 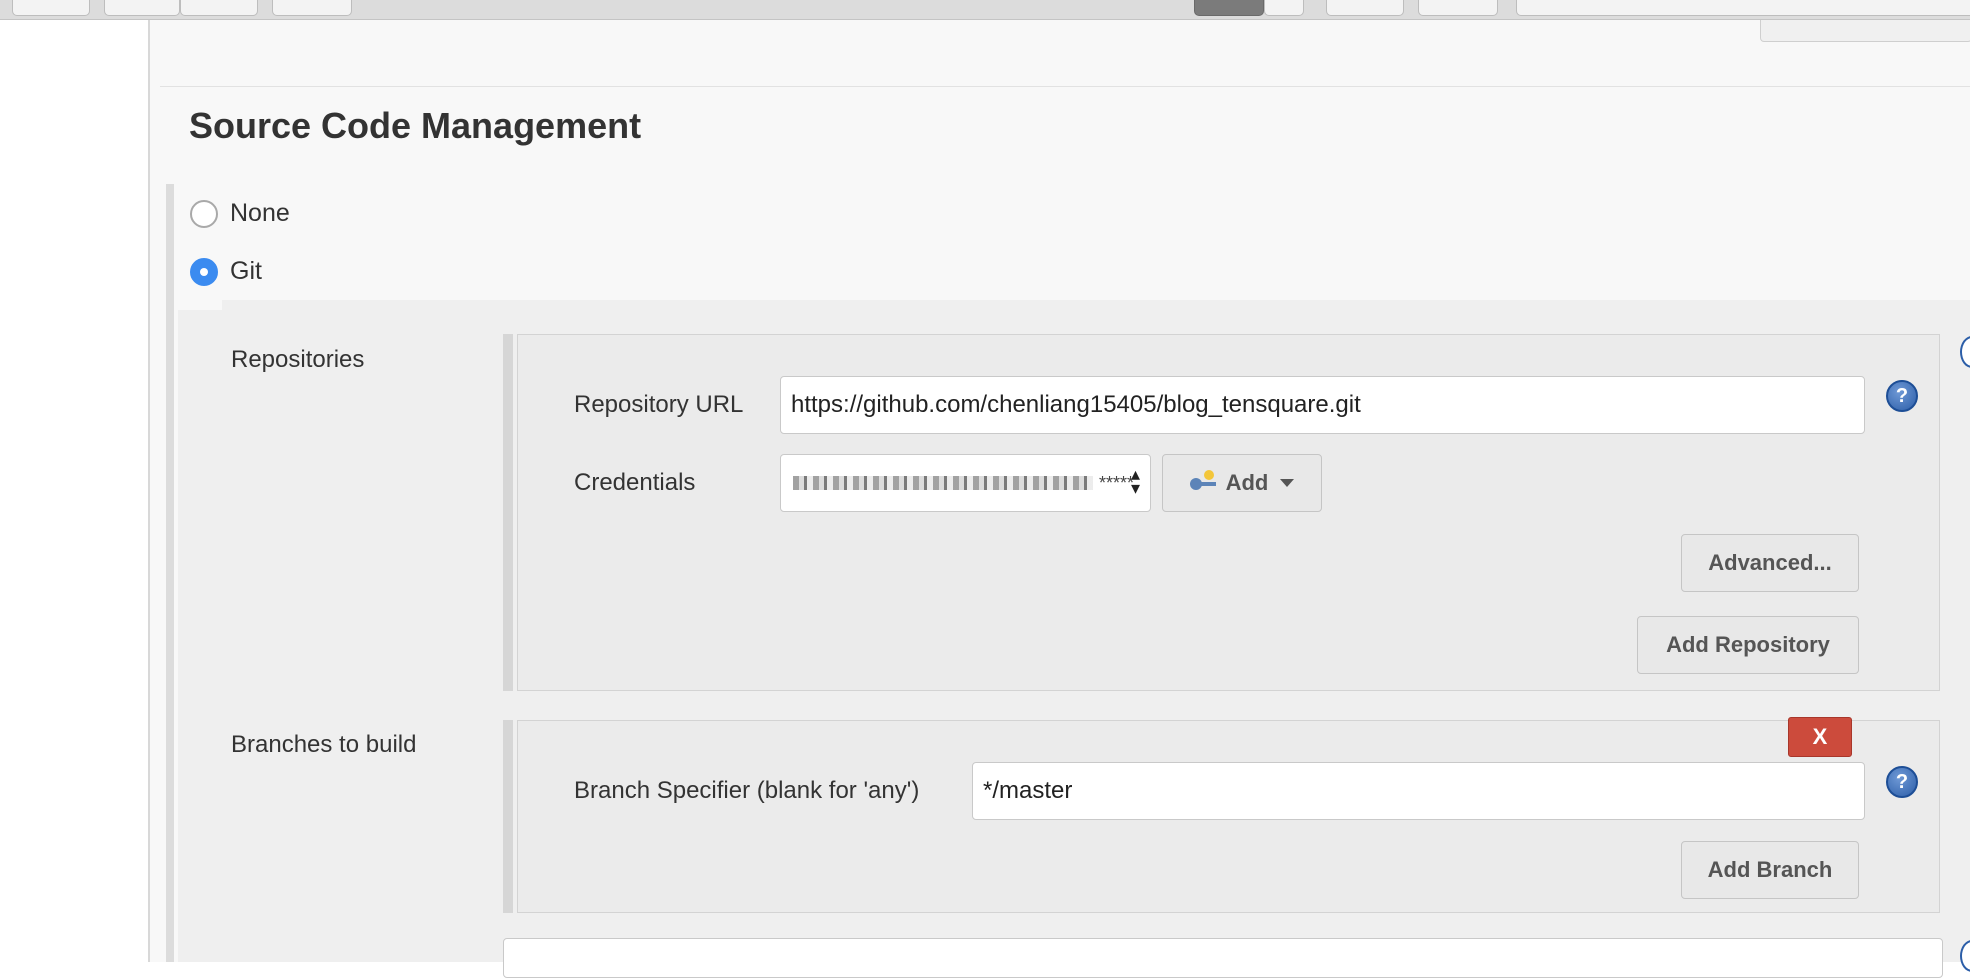 What do you see at coordinates (246, 271) in the screenshot?
I see `scm-option-label: Git` at bounding box center [246, 271].